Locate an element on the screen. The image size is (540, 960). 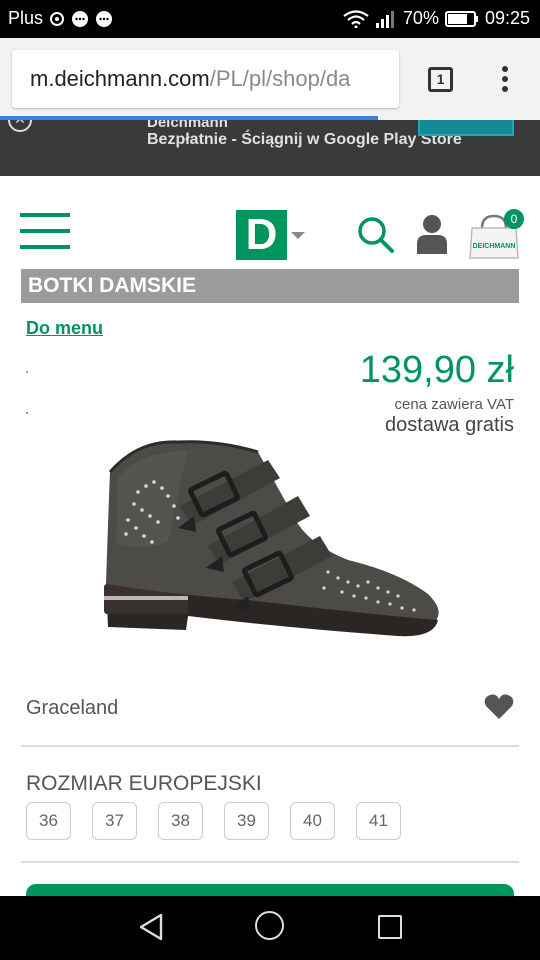
heart-icon is located at coordinates (499, 707).